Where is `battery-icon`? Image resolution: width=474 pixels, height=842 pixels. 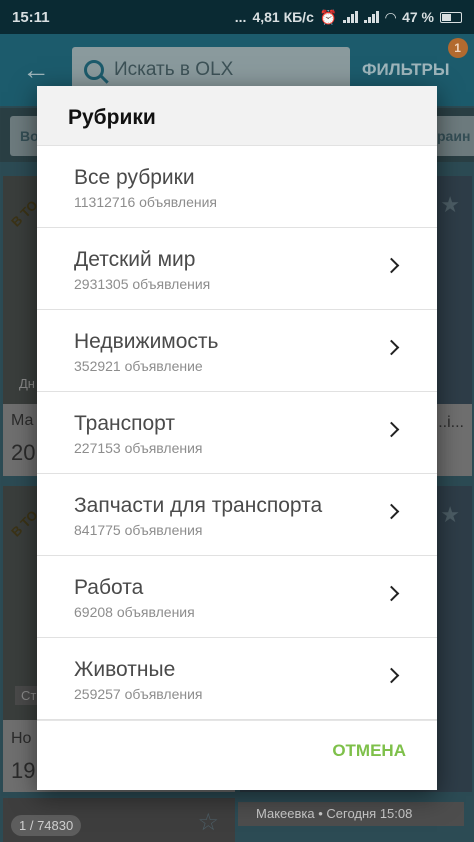
battery-icon is located at coordinates (451, 17).